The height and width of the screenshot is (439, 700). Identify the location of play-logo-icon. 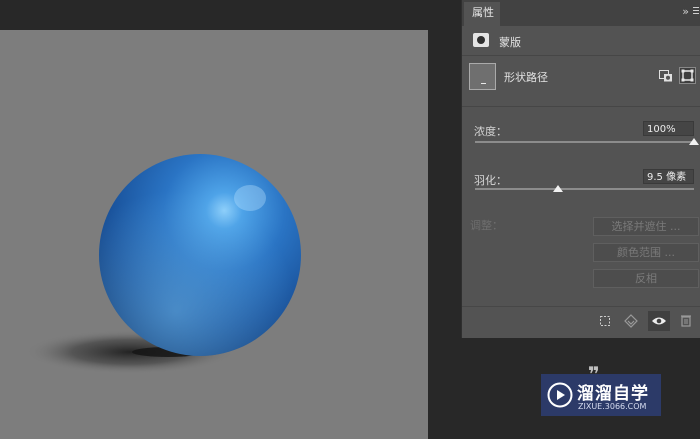
(560, 395).